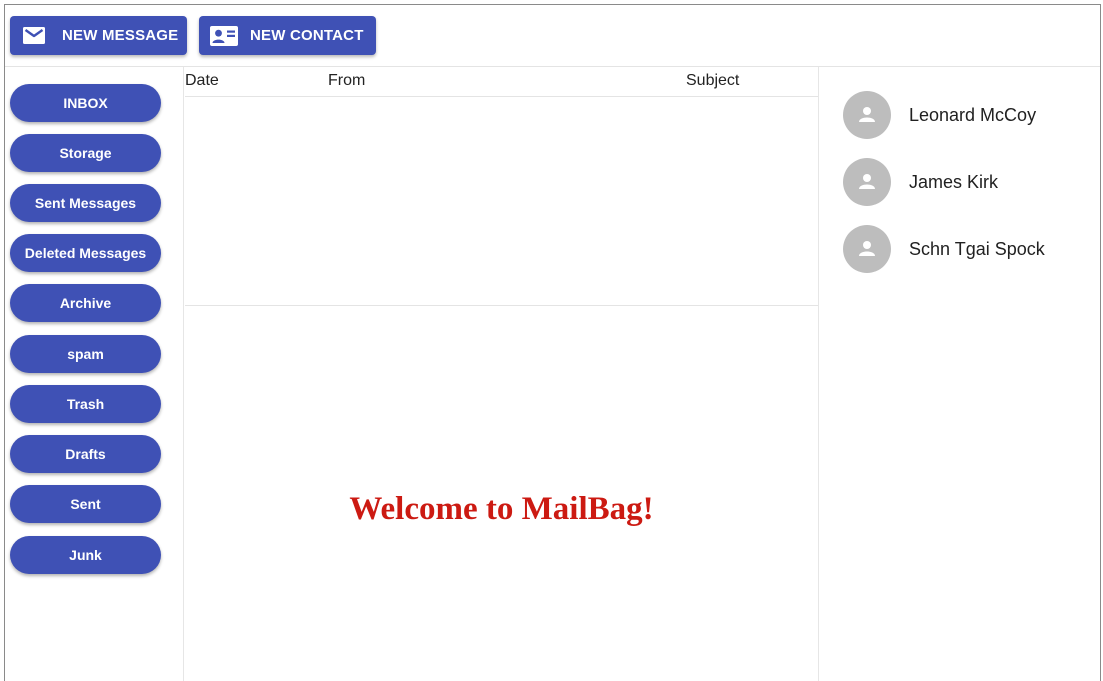 This screenshot has width=1103, height=681. I want to click on envelope-icon, so click(34, 35).